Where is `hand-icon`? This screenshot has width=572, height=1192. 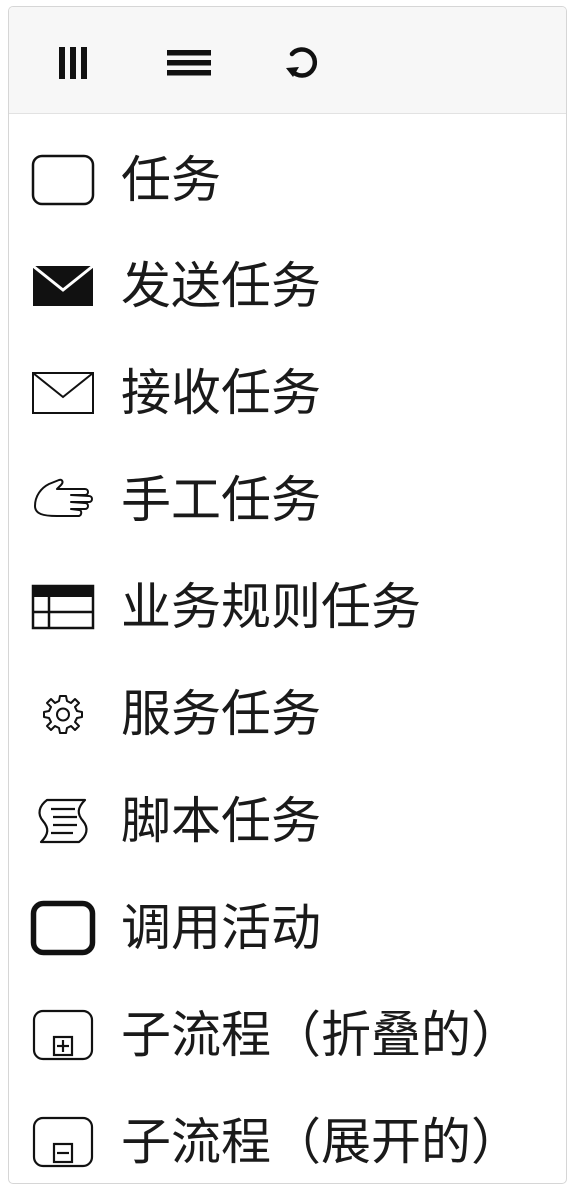 hand-icon is located at coordinates (63, 500).